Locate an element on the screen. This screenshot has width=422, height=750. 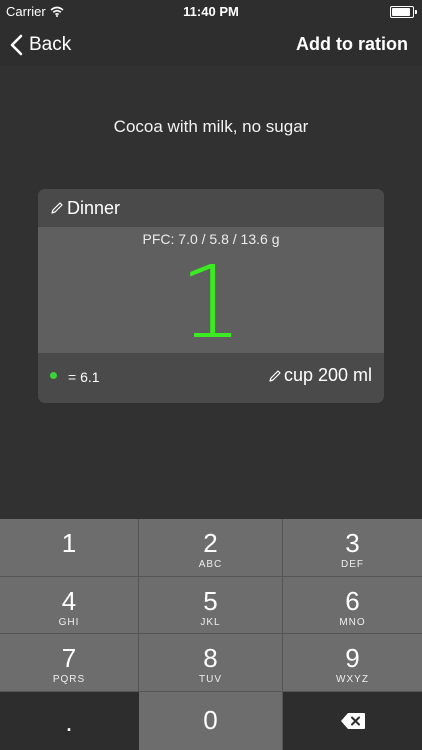
key-7: 7 PQRS is located at coordinates (69, 663).